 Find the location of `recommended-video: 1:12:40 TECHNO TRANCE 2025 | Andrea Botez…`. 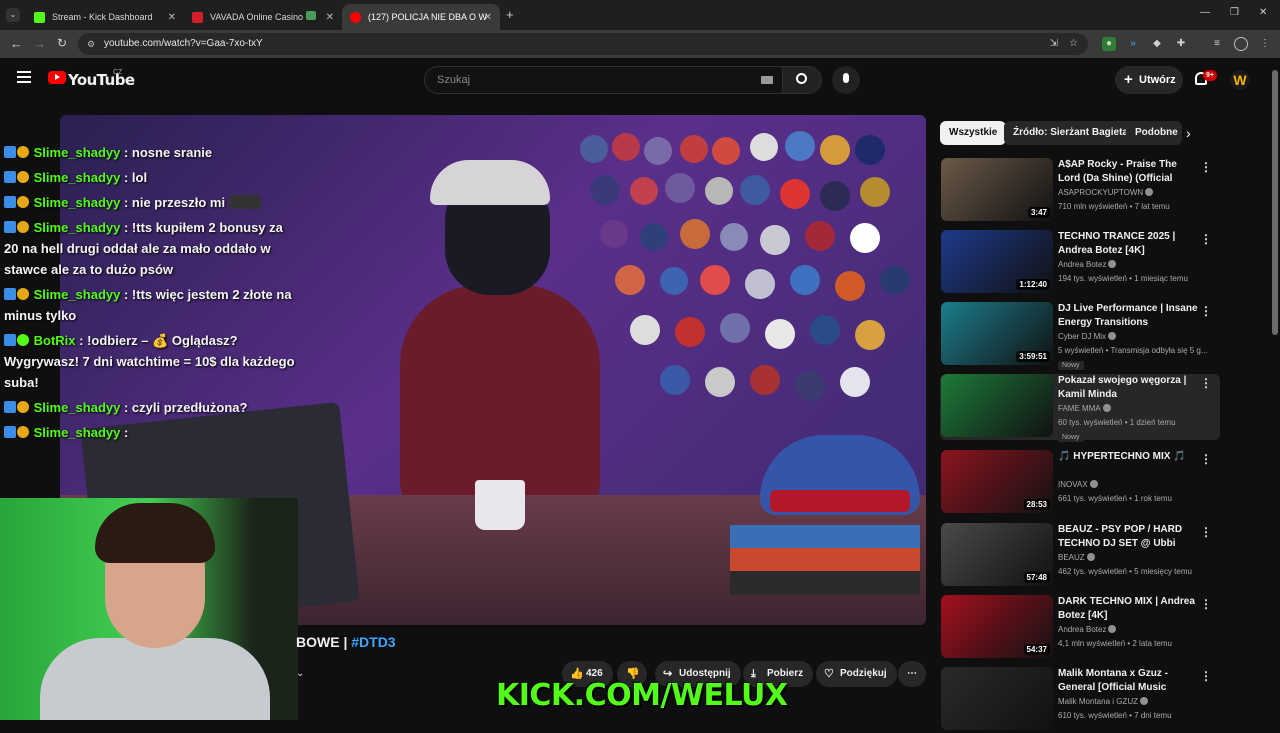

recommended-video: 1:12:40 TECHNO TRANCE 2025 | Andrea Botez… is located at coordinates (1080, 263).